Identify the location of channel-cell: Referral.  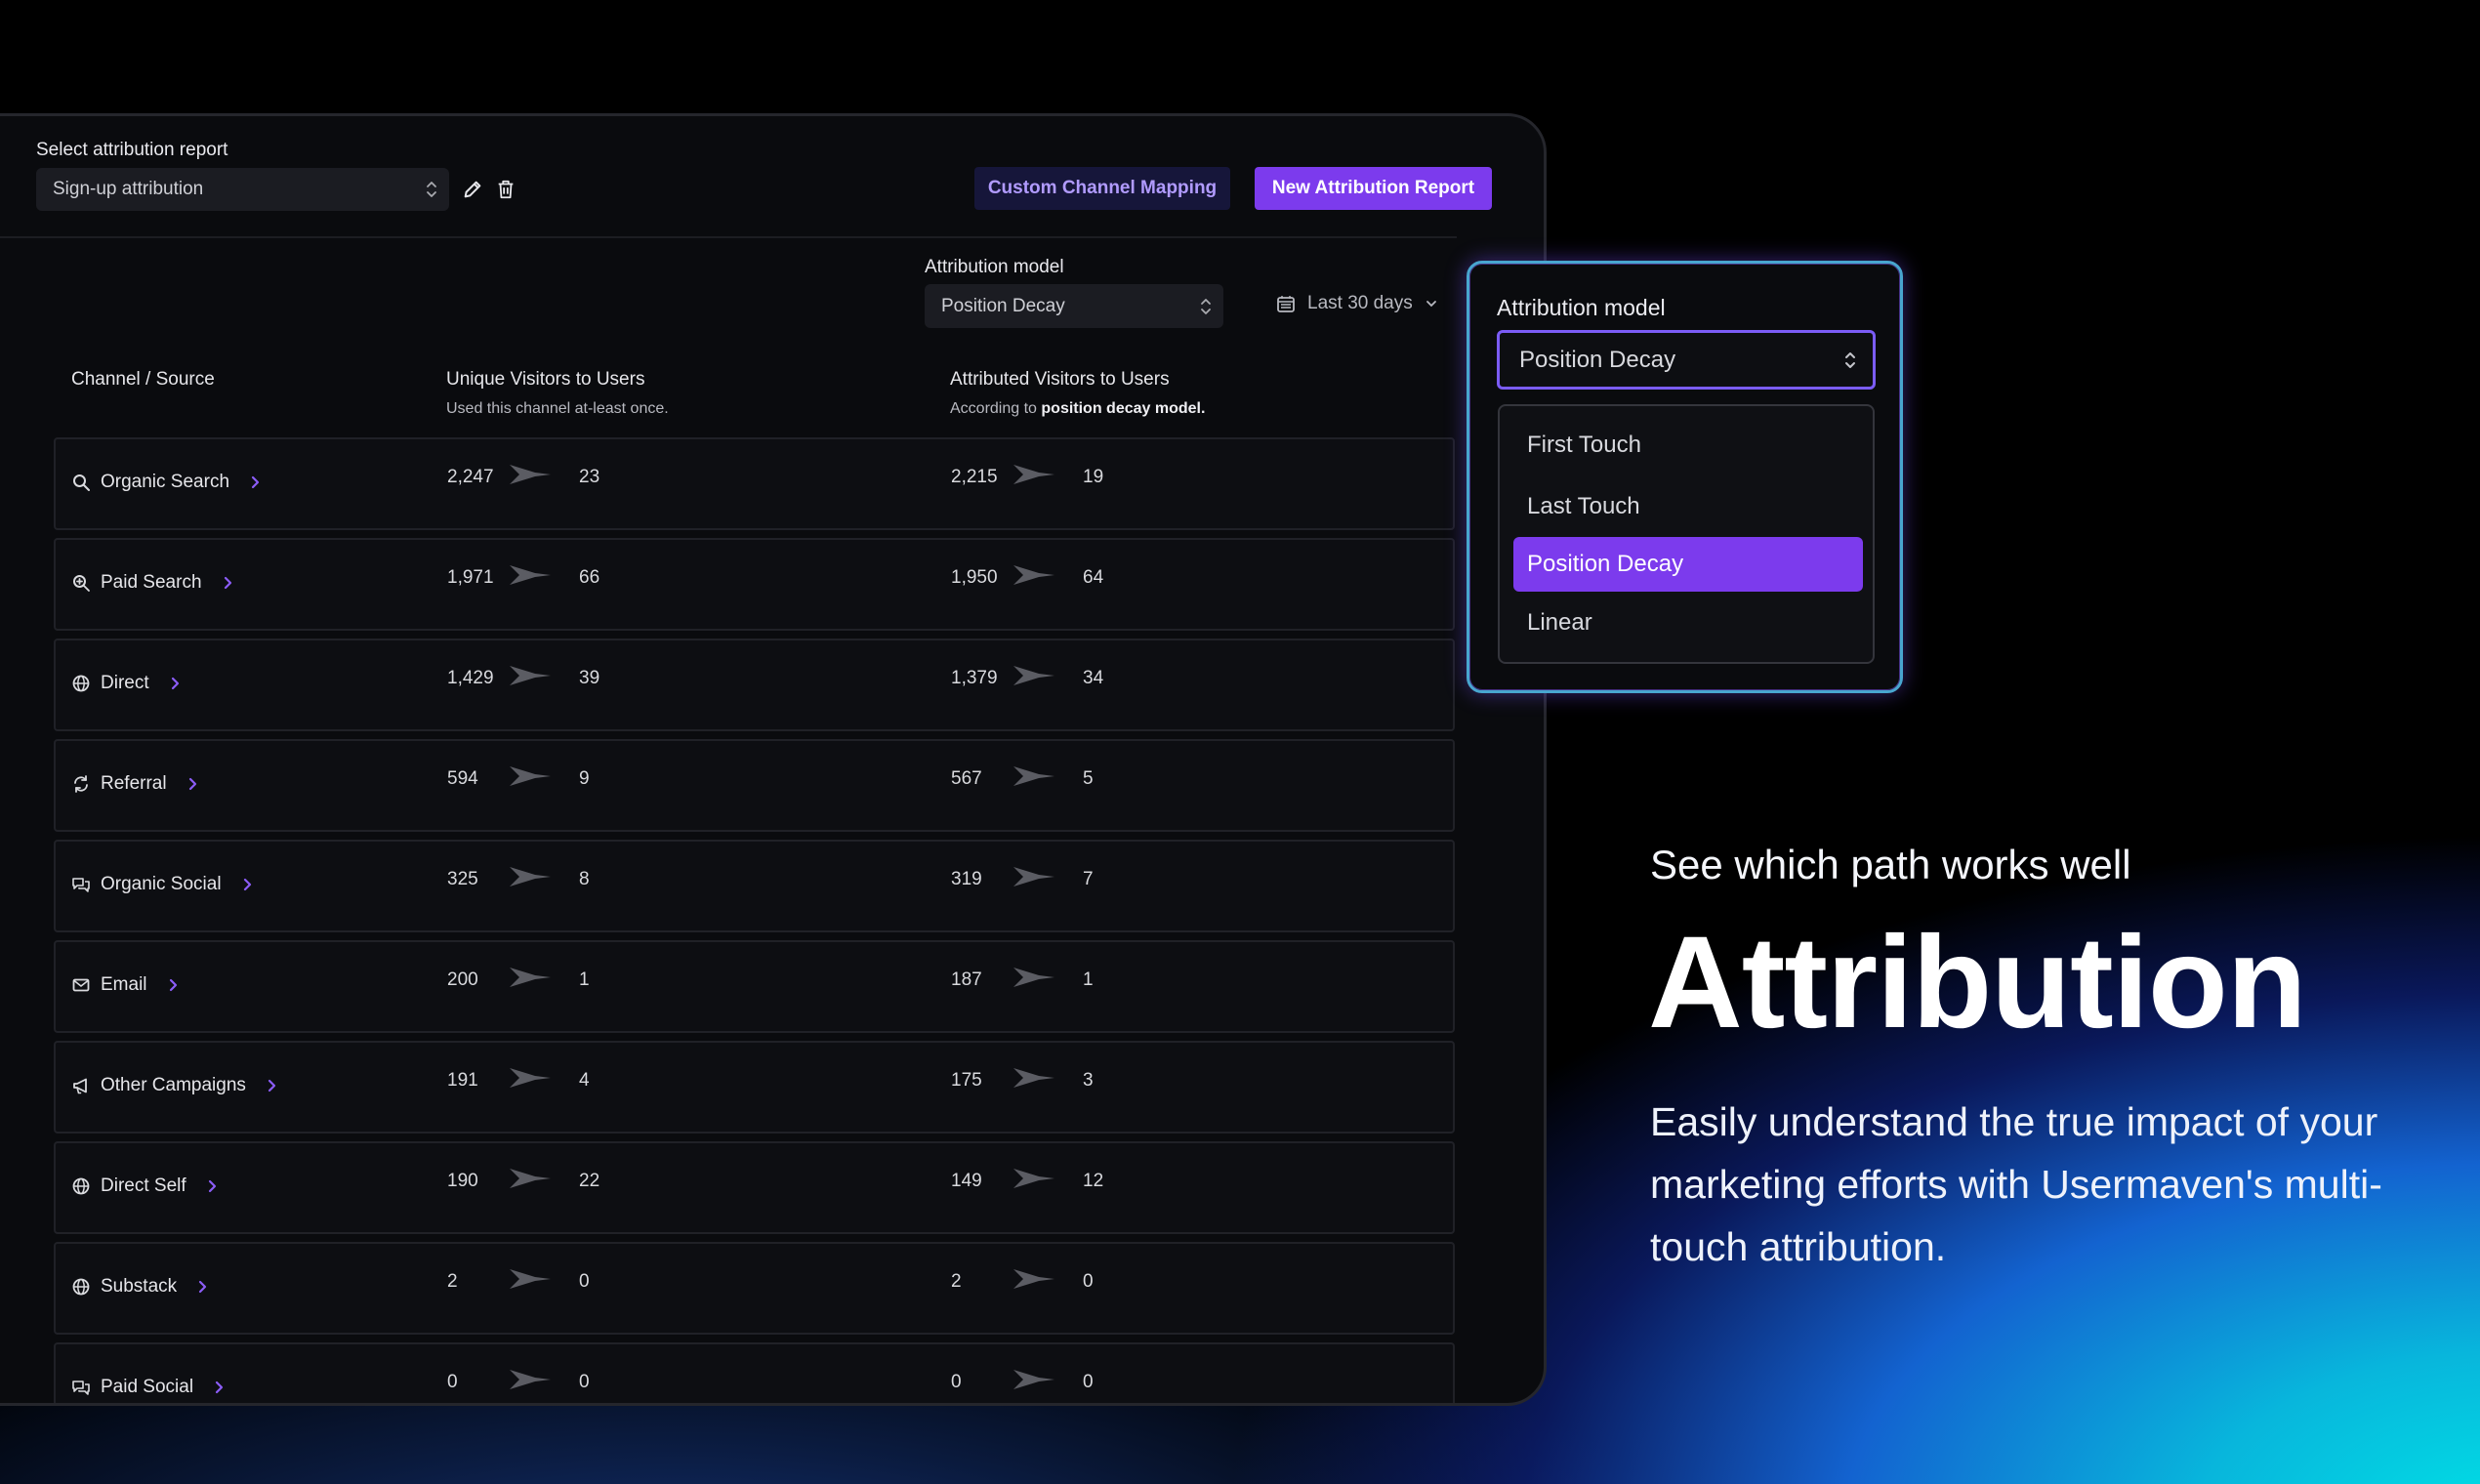
(135, 784).